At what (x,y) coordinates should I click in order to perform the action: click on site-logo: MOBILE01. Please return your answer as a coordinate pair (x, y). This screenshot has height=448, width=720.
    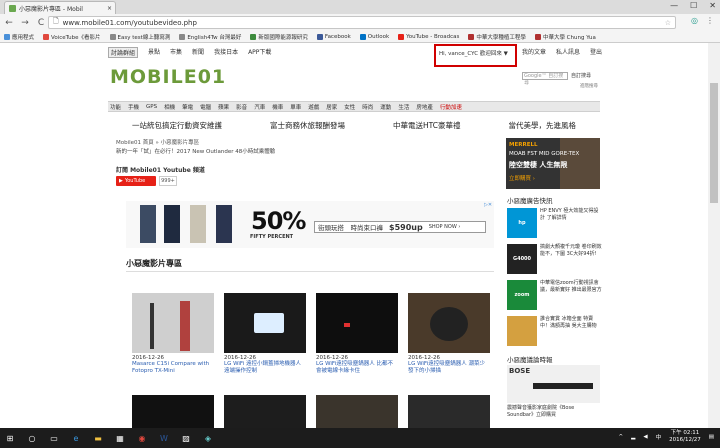
    Looking at the image, I should click on (168, 77).